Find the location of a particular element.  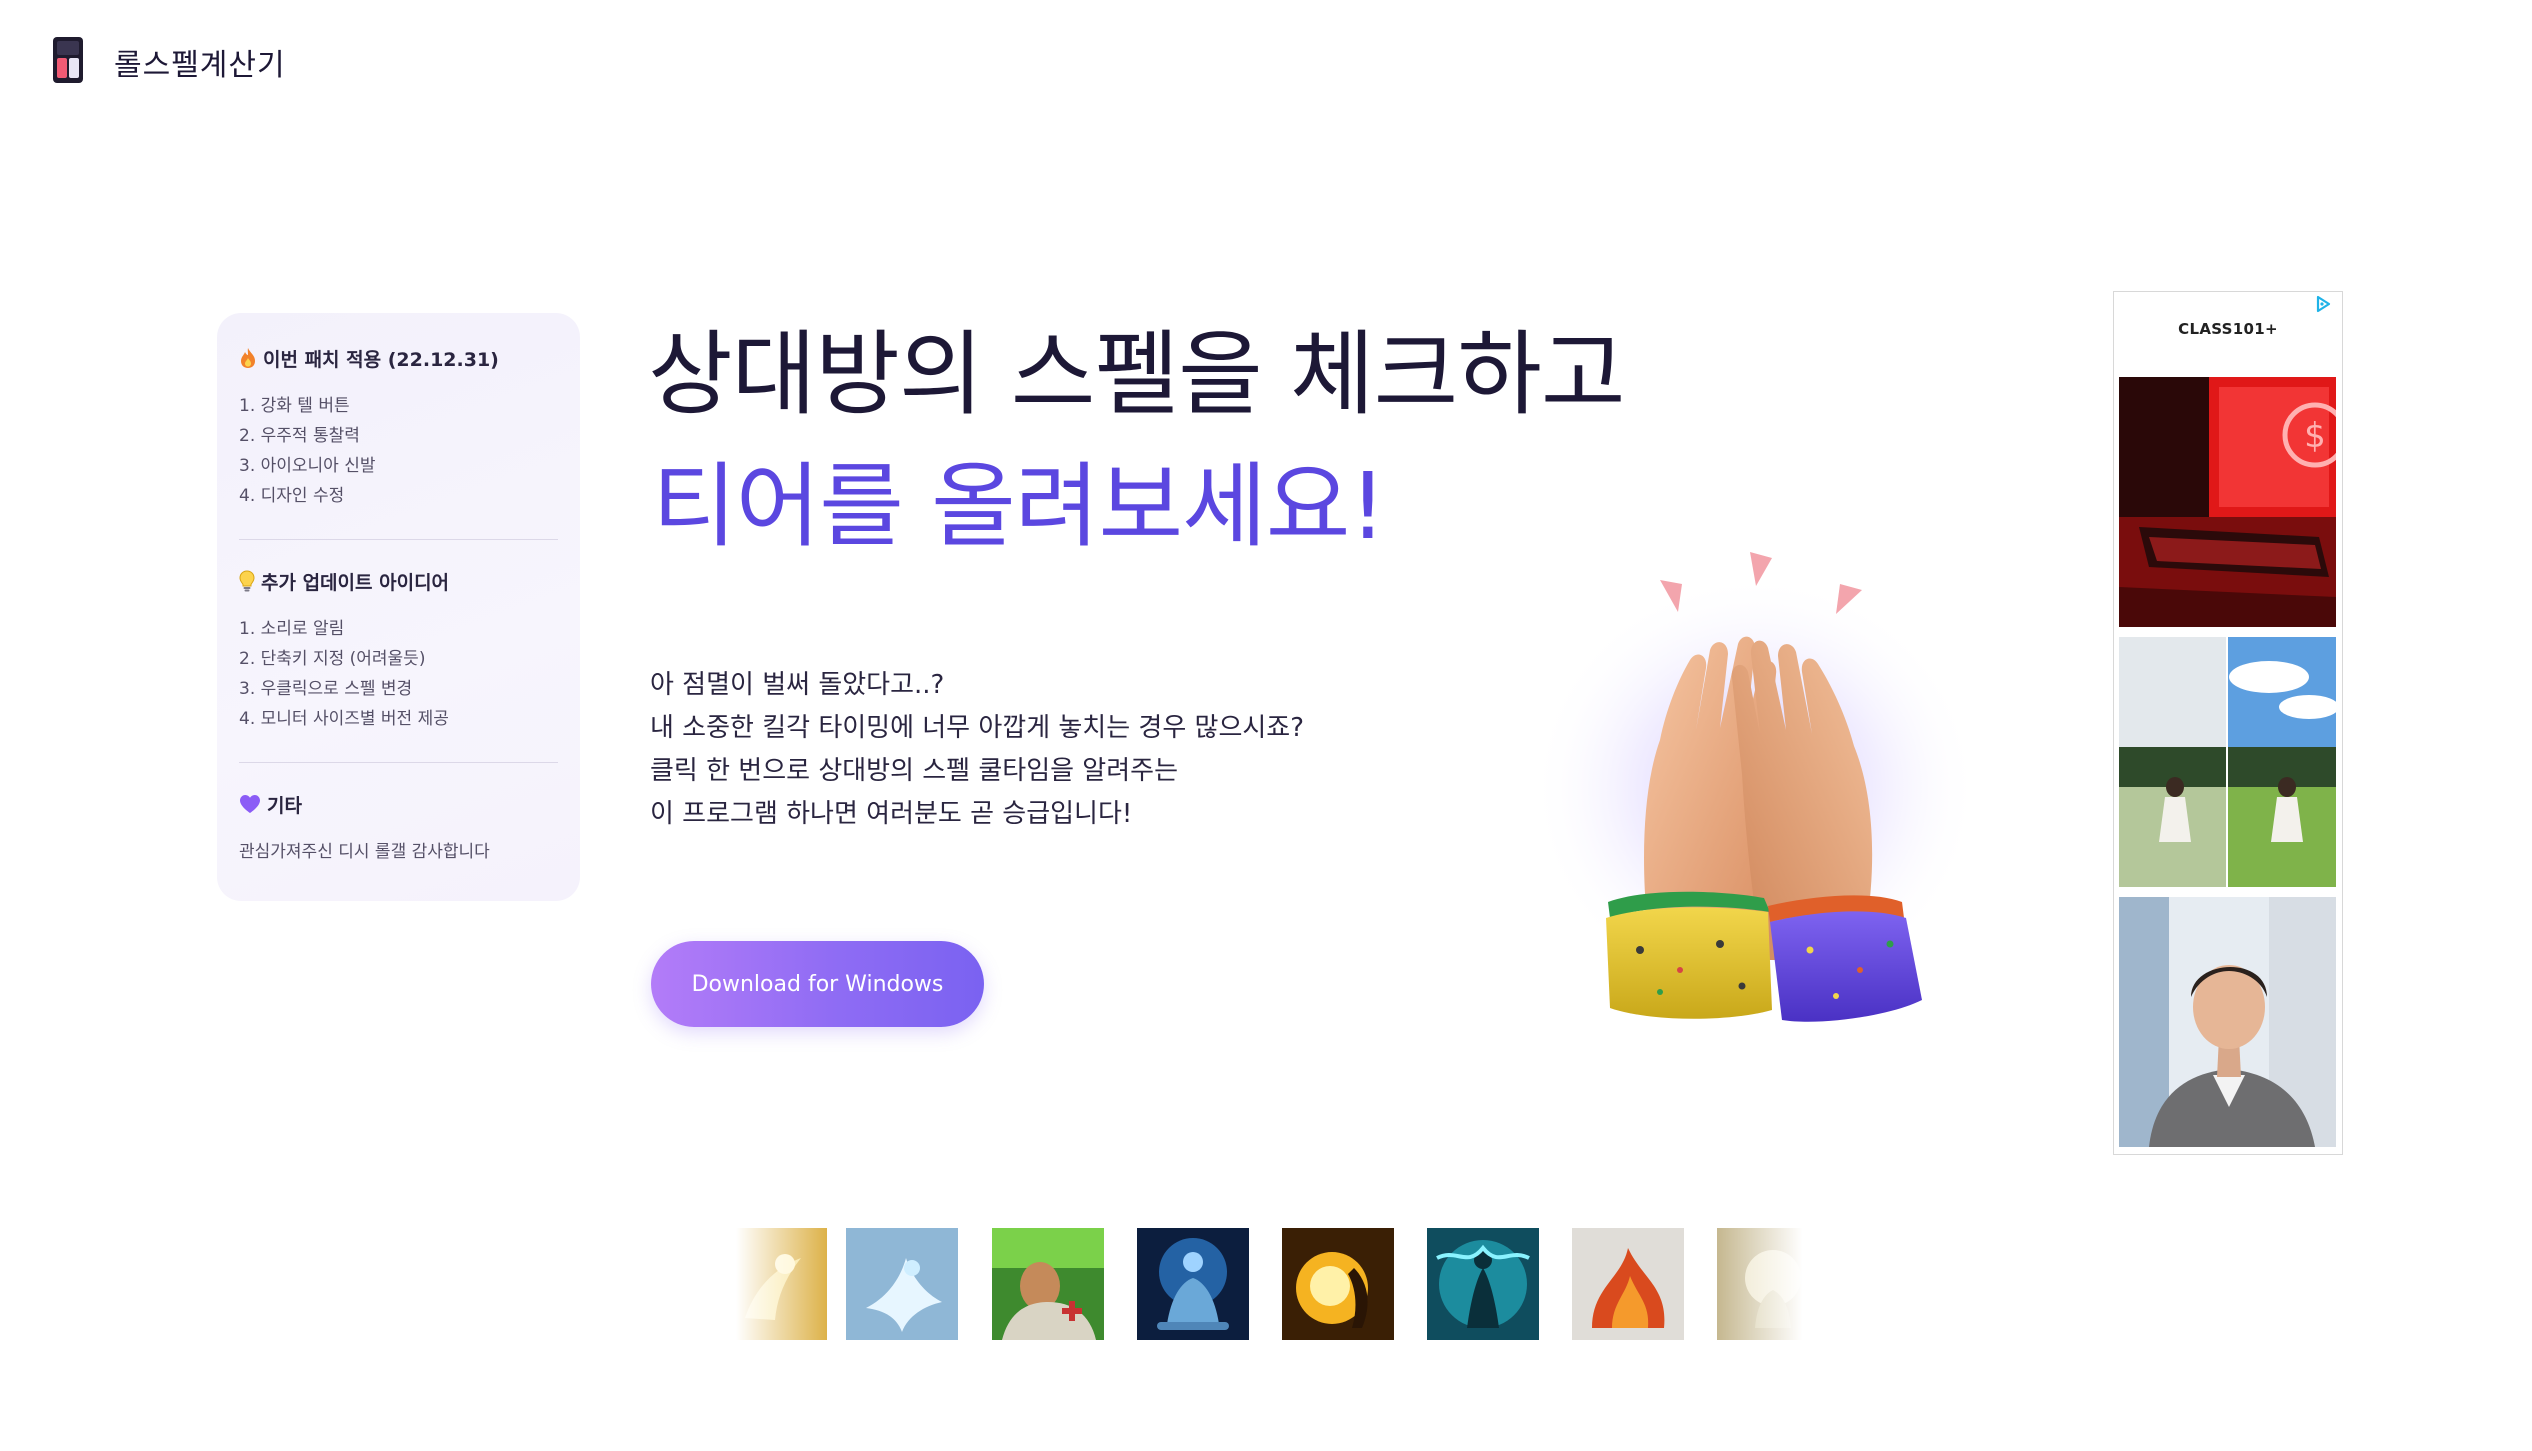

clarity-spell-icon is located at coordinates (1193, 1284).